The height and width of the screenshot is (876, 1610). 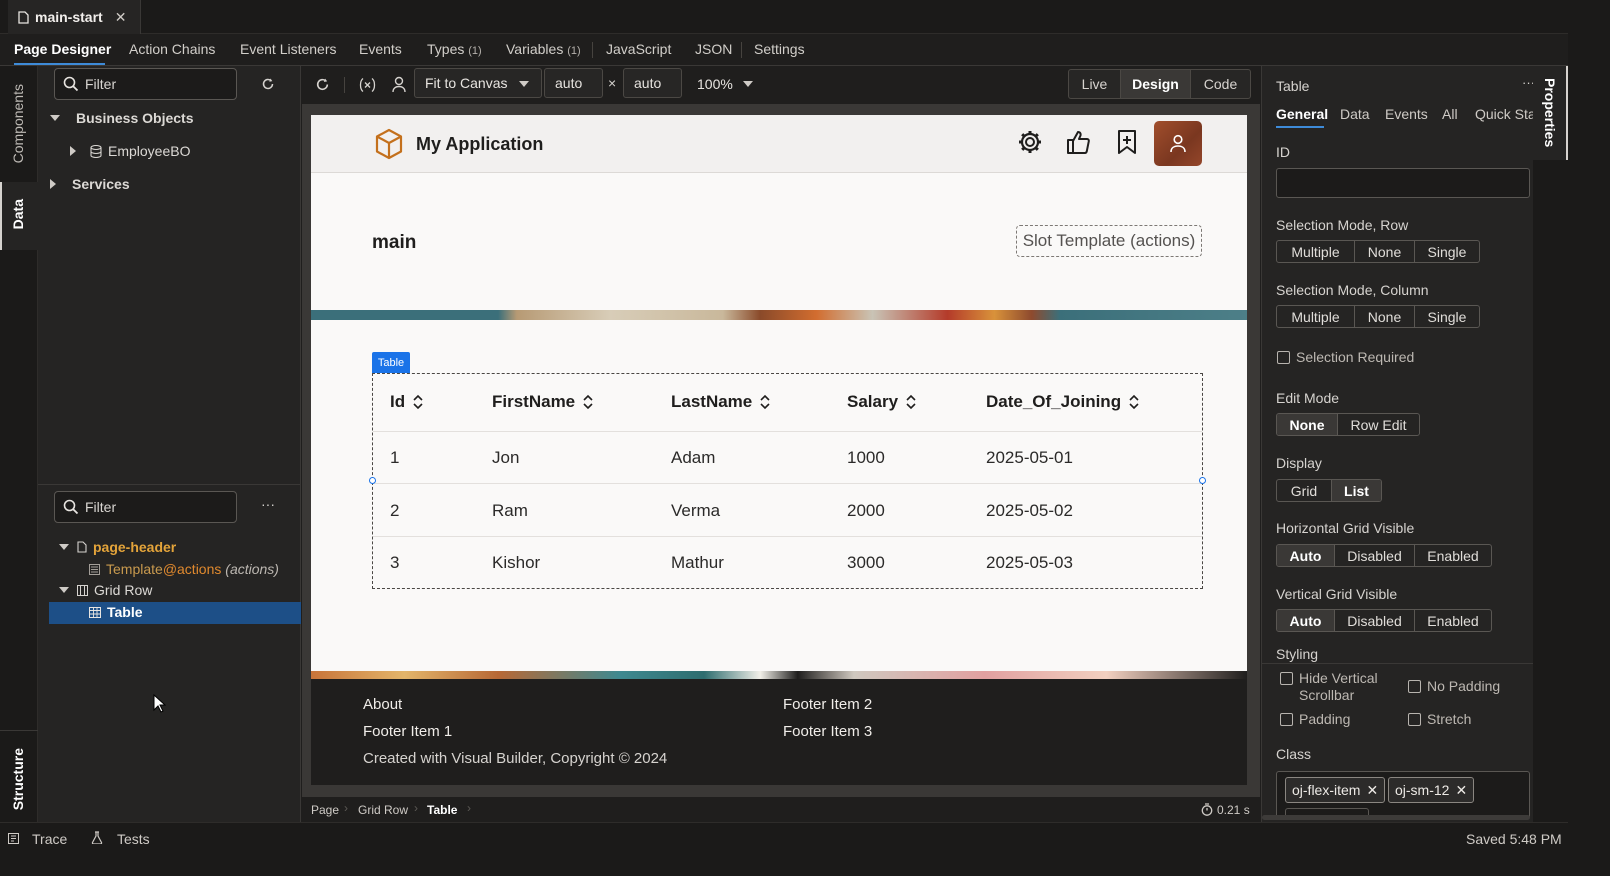 I want to click on horizontal-scrollbar, so click(x=1396, y=817).